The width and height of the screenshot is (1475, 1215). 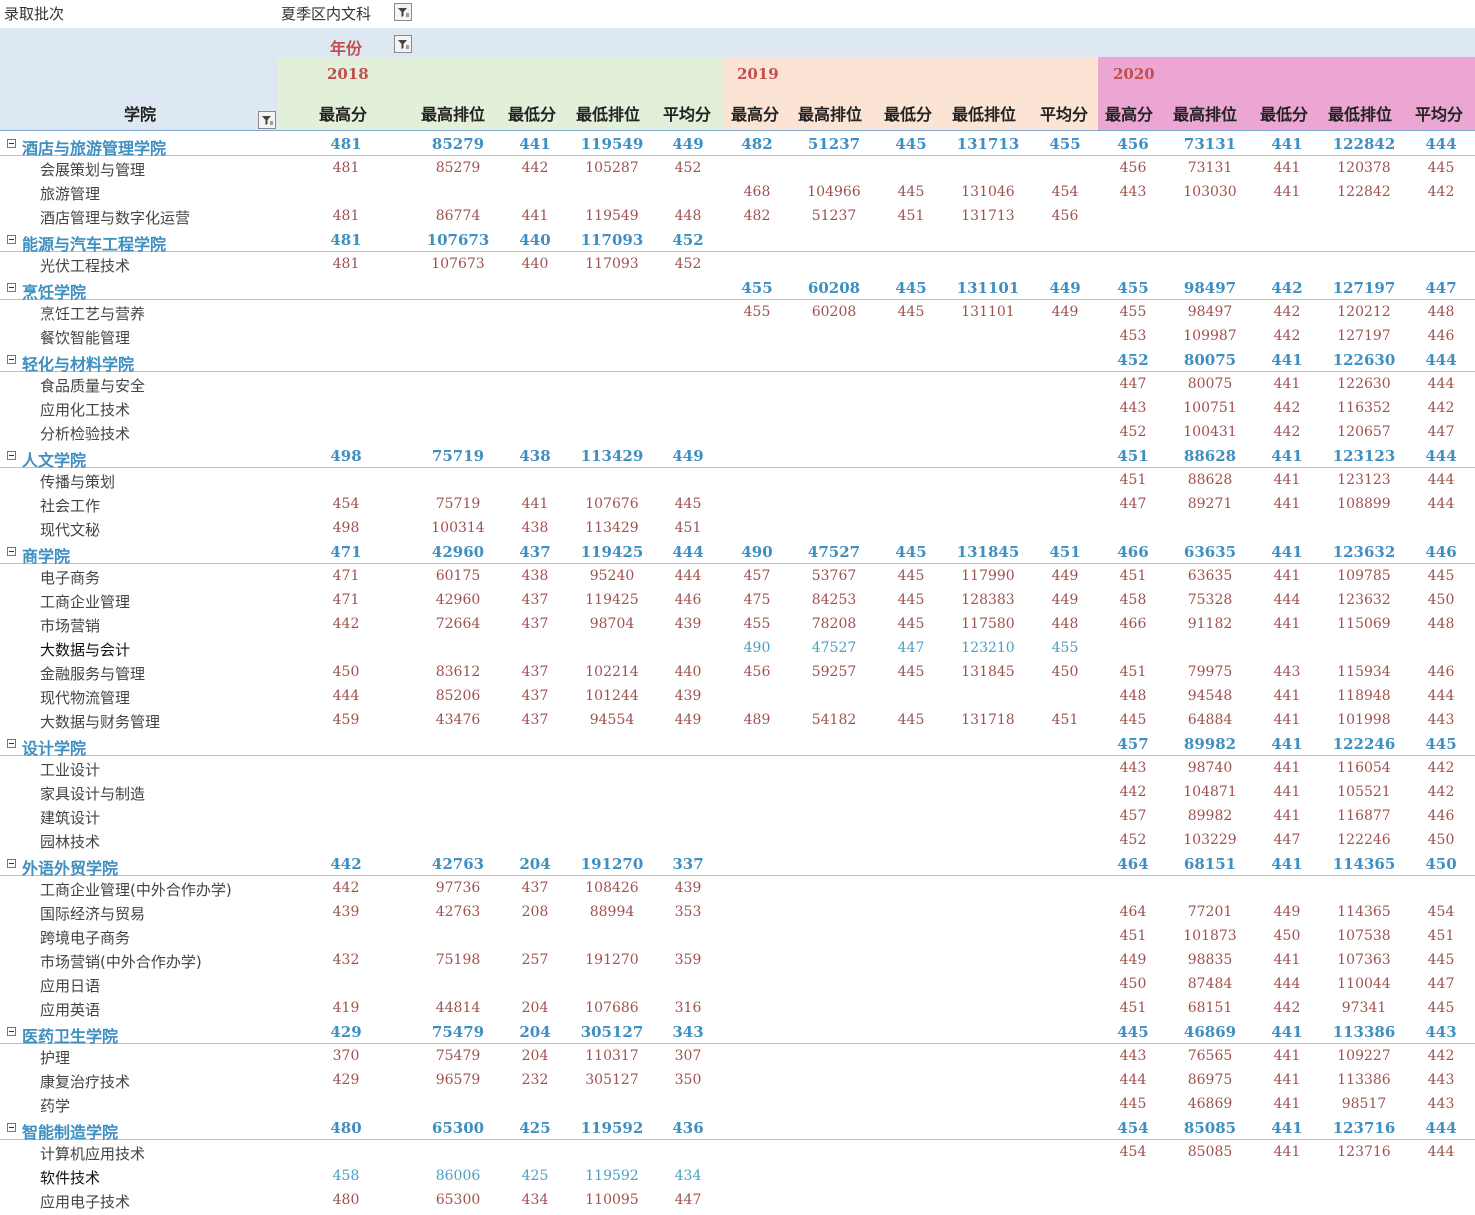 What do you see at coordinates (458, 888) in the screenshot?
I see `value-cell: 97736` at bounding box center [458, 888].